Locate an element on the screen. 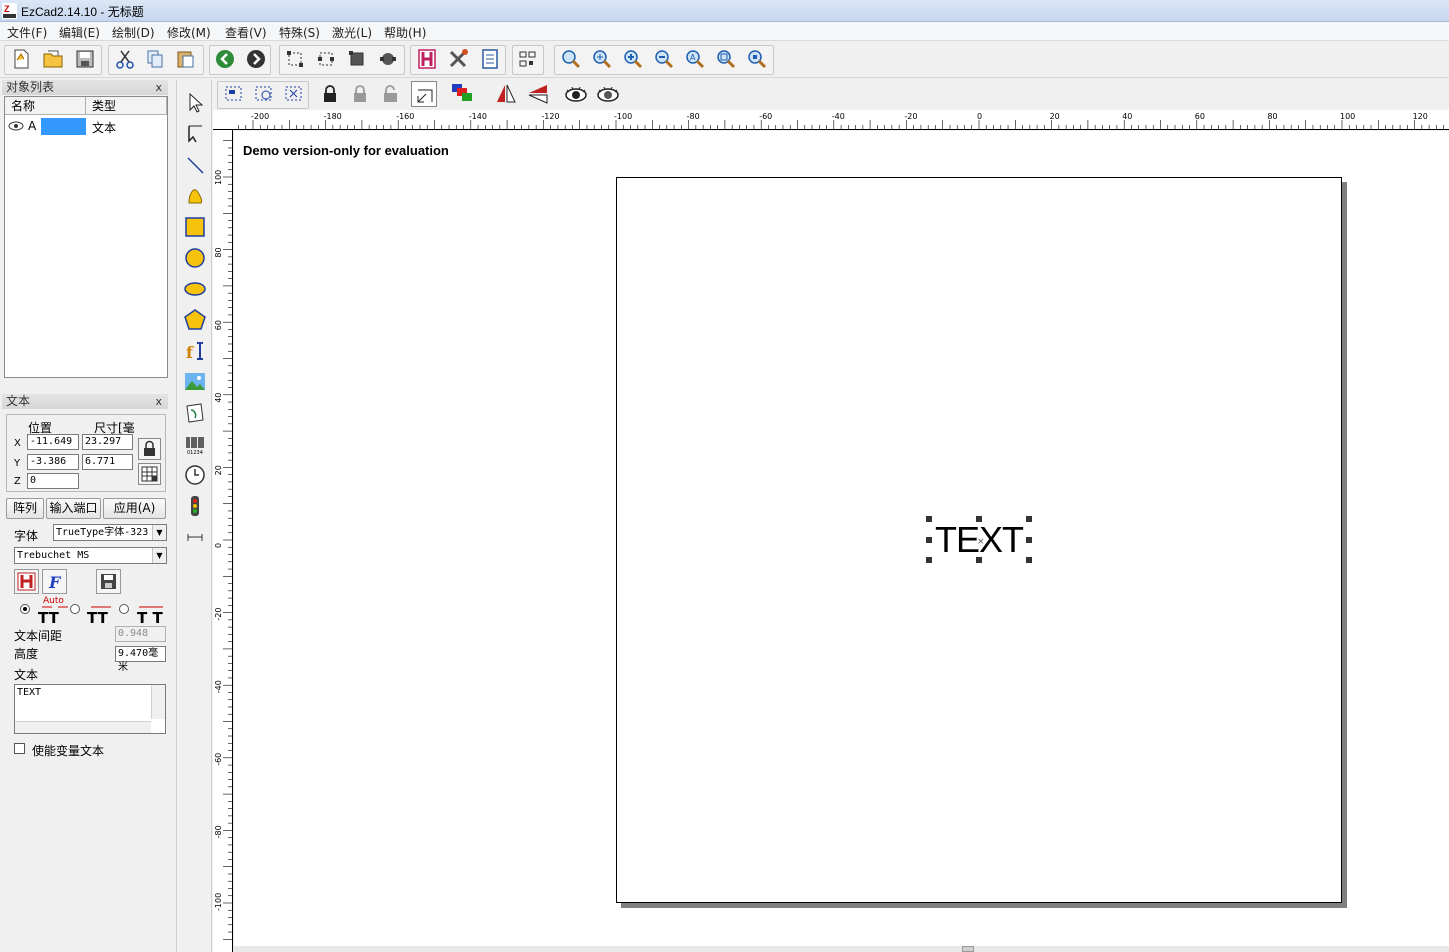 This screenshot has height=952, width=1449. group-icon is located at coordinates (234, 94).